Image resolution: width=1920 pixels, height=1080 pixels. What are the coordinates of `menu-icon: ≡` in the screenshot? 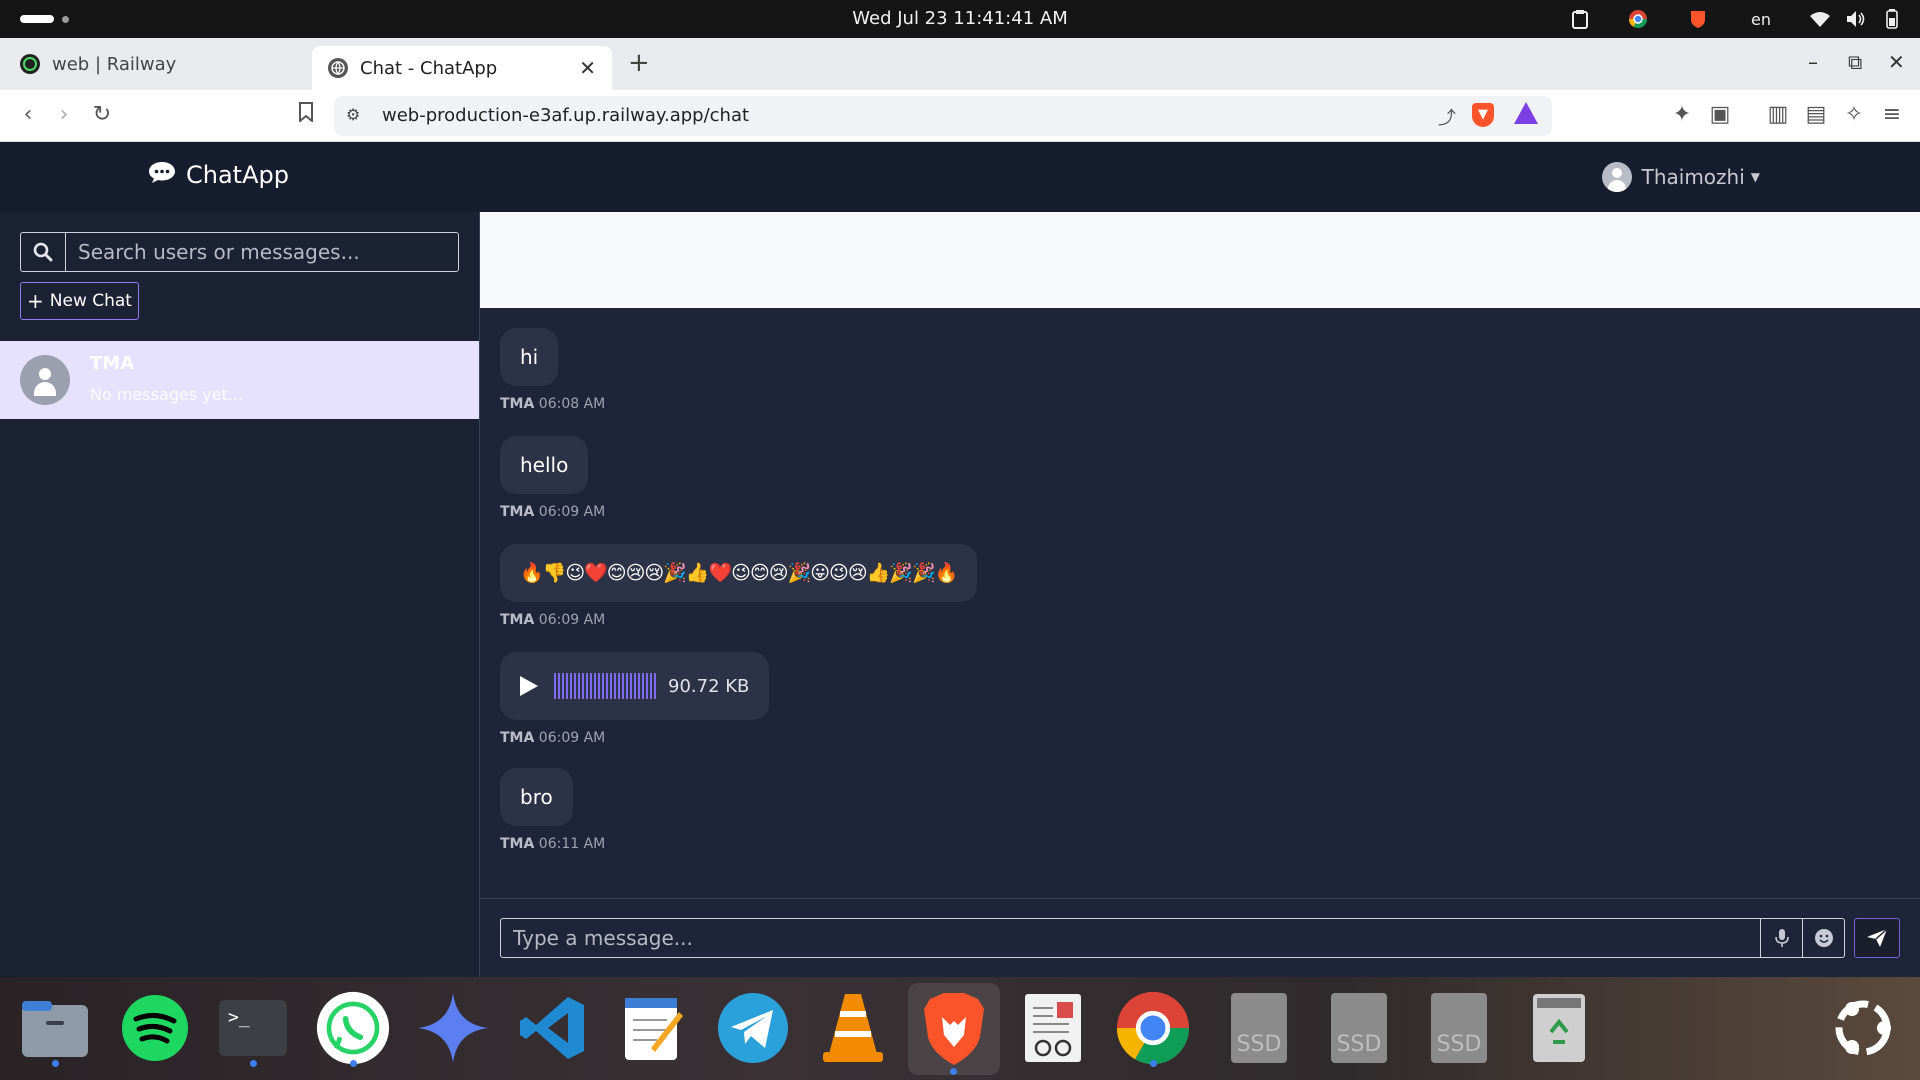 It's located at (1892, 114).